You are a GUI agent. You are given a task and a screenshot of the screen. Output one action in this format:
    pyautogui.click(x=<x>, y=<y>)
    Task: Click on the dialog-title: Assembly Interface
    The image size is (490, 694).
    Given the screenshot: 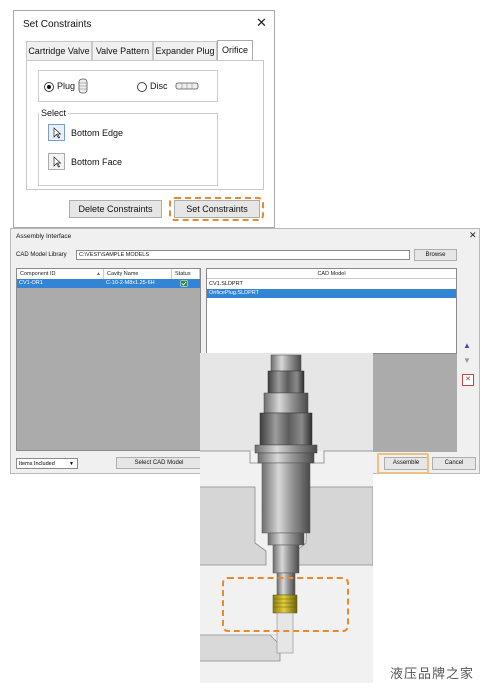 What is the action you would take?
    pyautogui.click(x=44, y=236)
    